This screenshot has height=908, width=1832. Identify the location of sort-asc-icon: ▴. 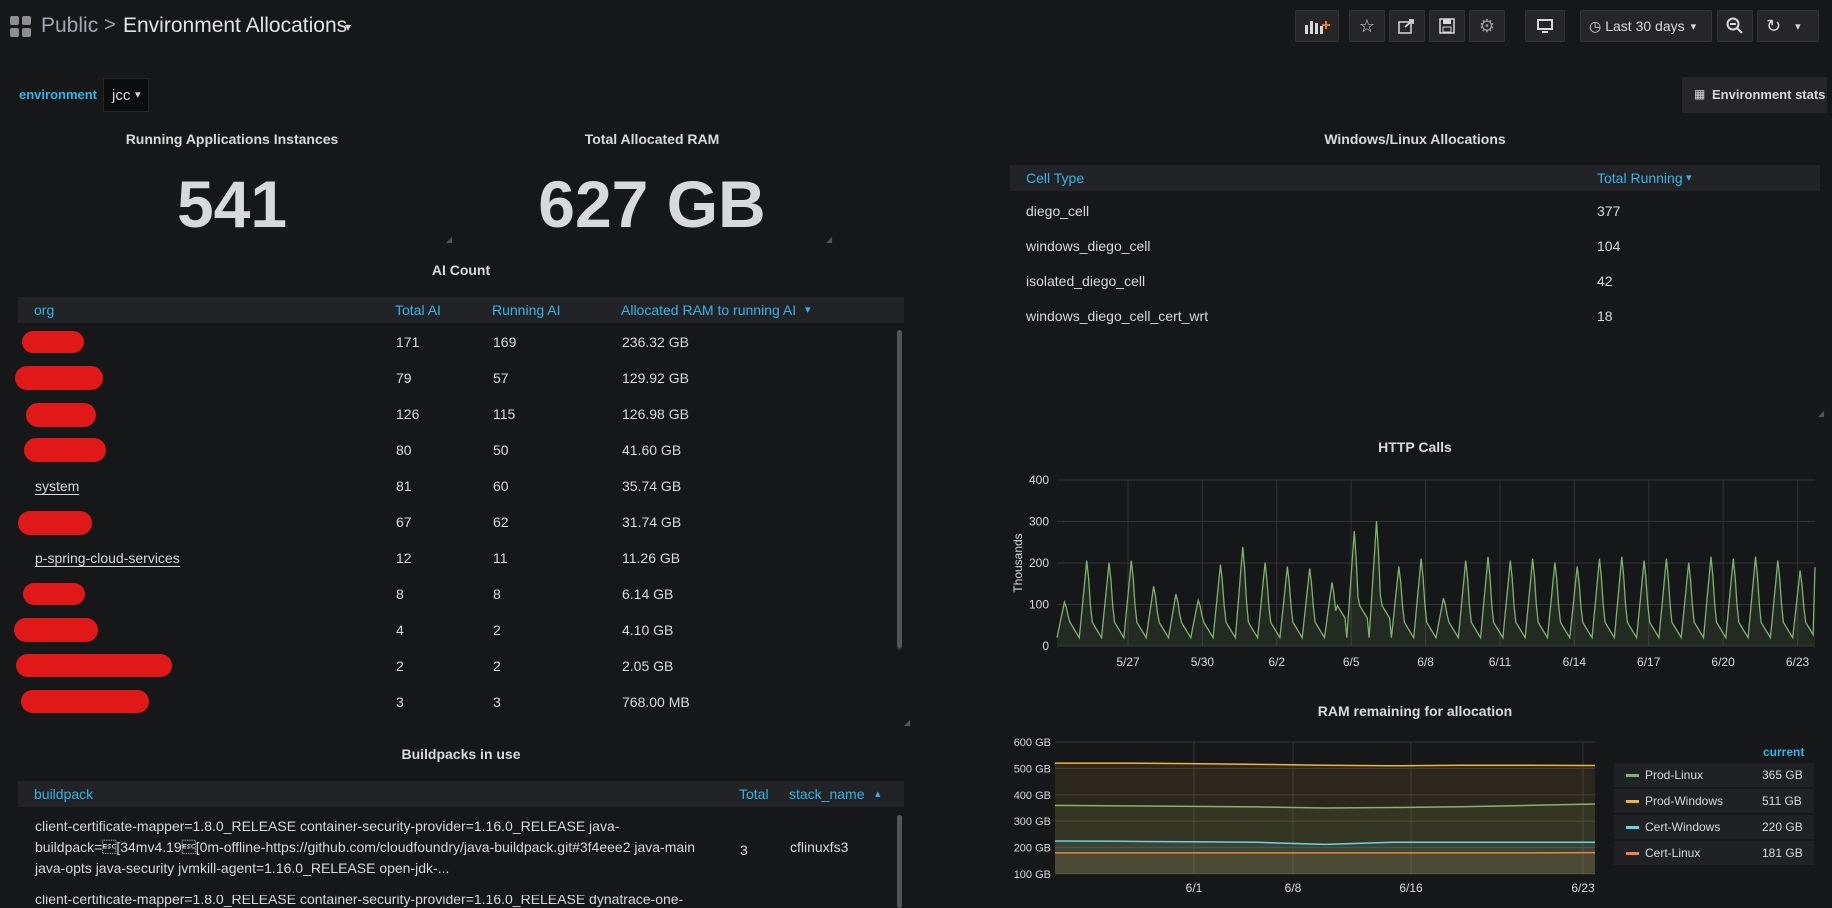
(878, 794).